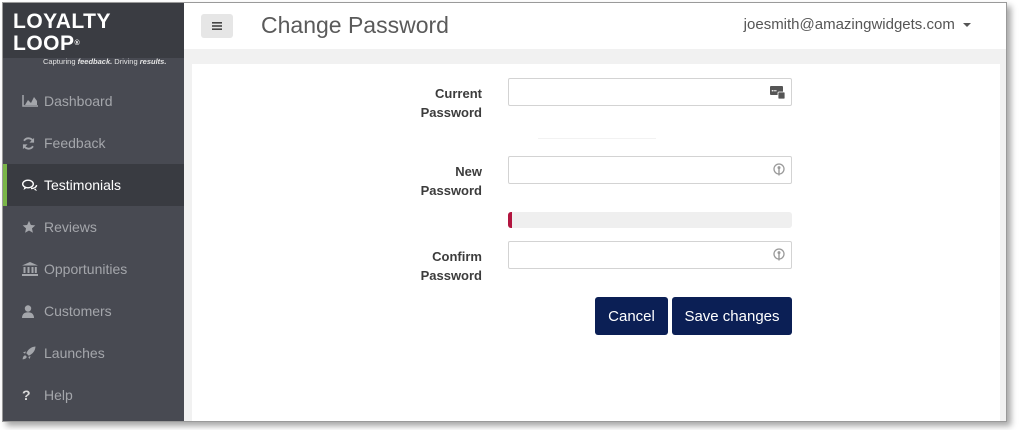 The height and width of the screenshot is (430, 1024). I want to click on current-password-label: Current Password, so click(451, 103).